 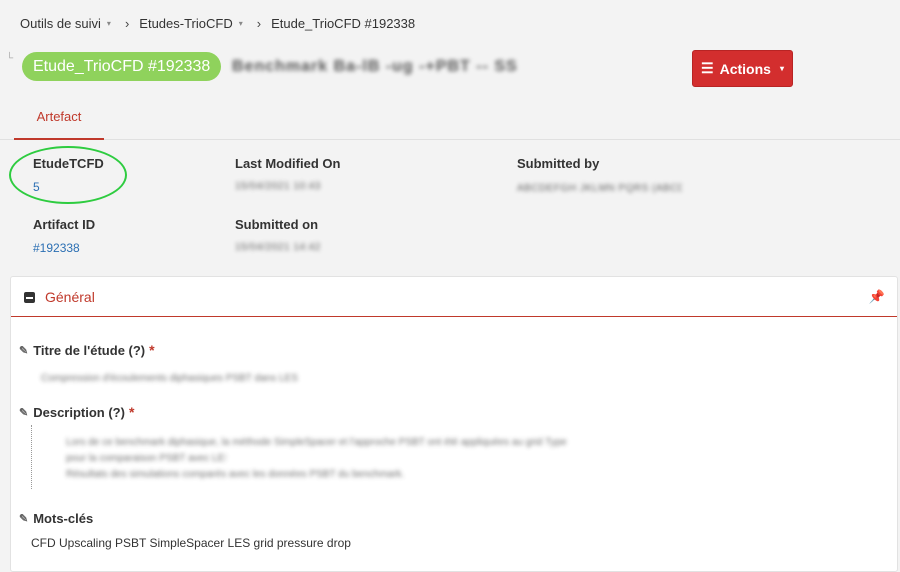 What do you see at coordinates (745, 68) in the screenshot?
I see `actions-label: Actions` at bounding box center [745, 68].